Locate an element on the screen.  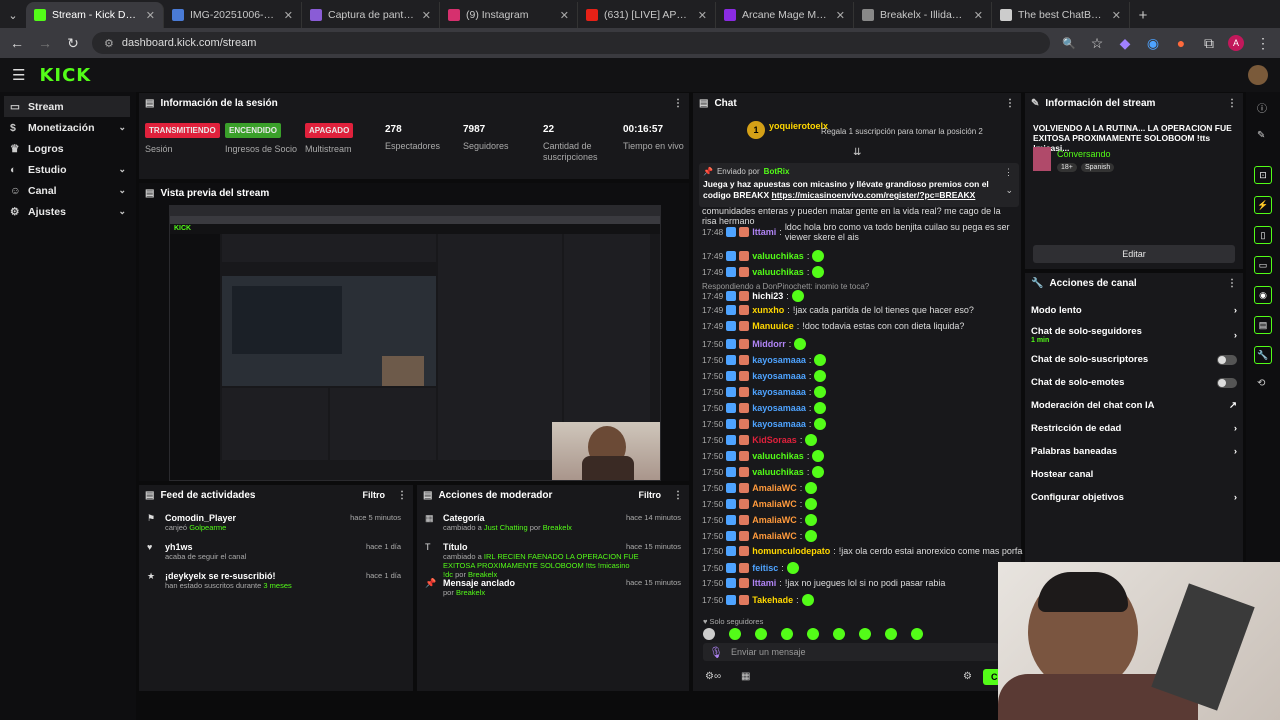
extension-3-icon: ● is located at coordinates (1181, 43).